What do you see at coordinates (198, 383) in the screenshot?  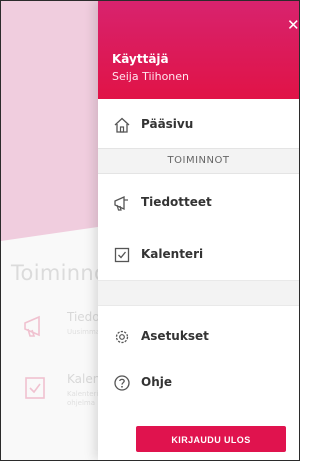 I see `menu-item-ohje: Ohje` at bounding box center [198, 383].